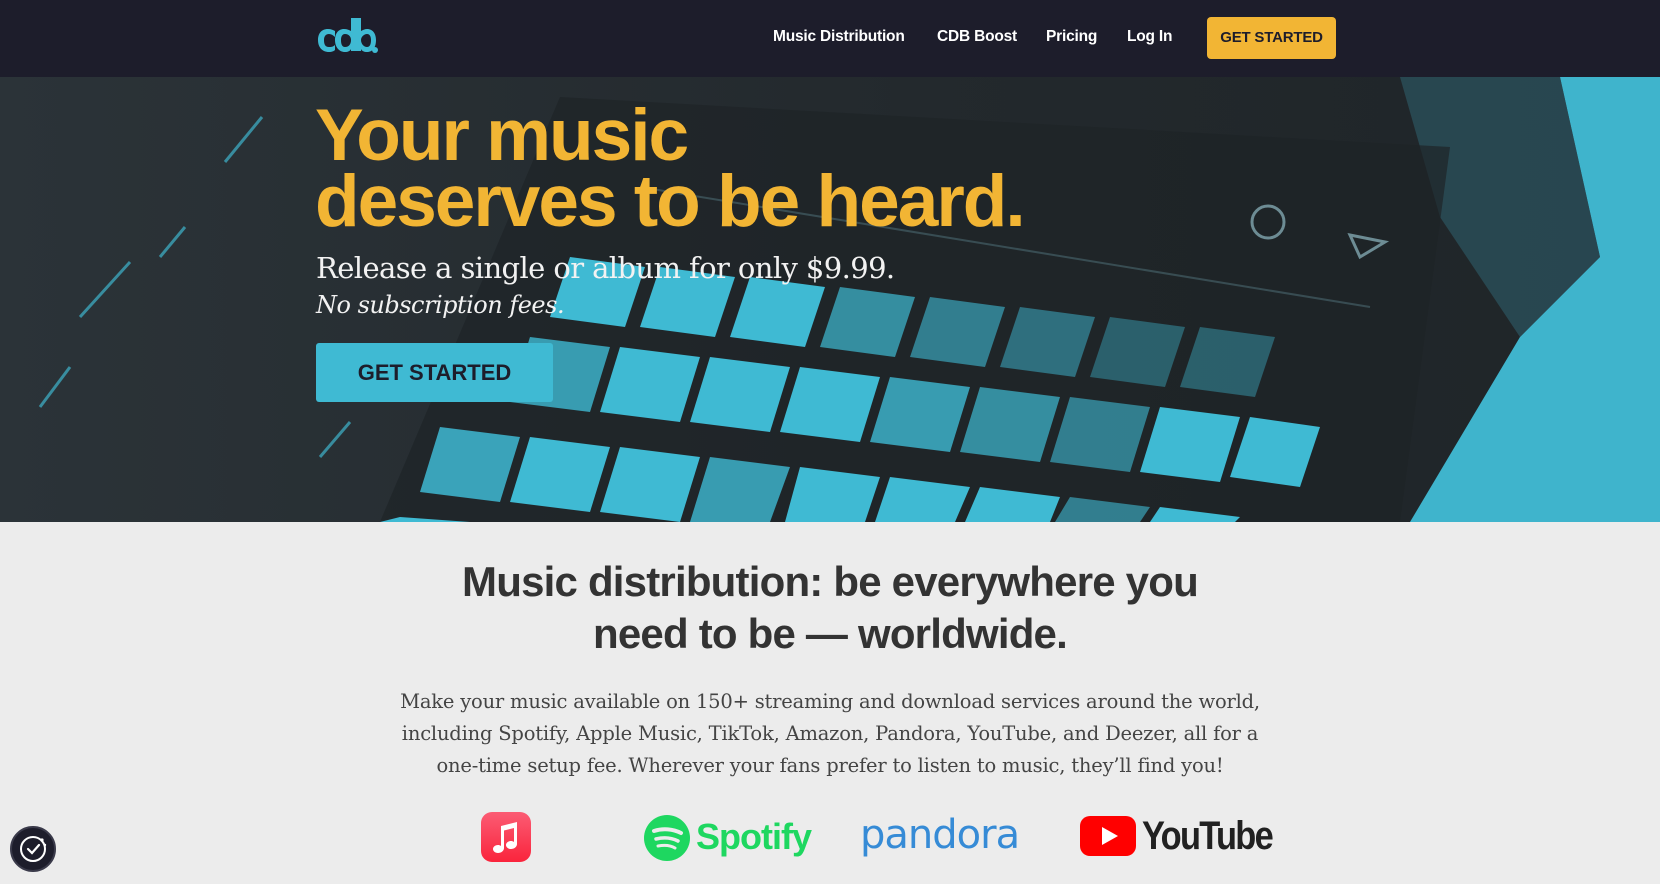 This screenshot has height=884, width=1660. I want to click on pandora-logo: pandora, so click(940, 835).